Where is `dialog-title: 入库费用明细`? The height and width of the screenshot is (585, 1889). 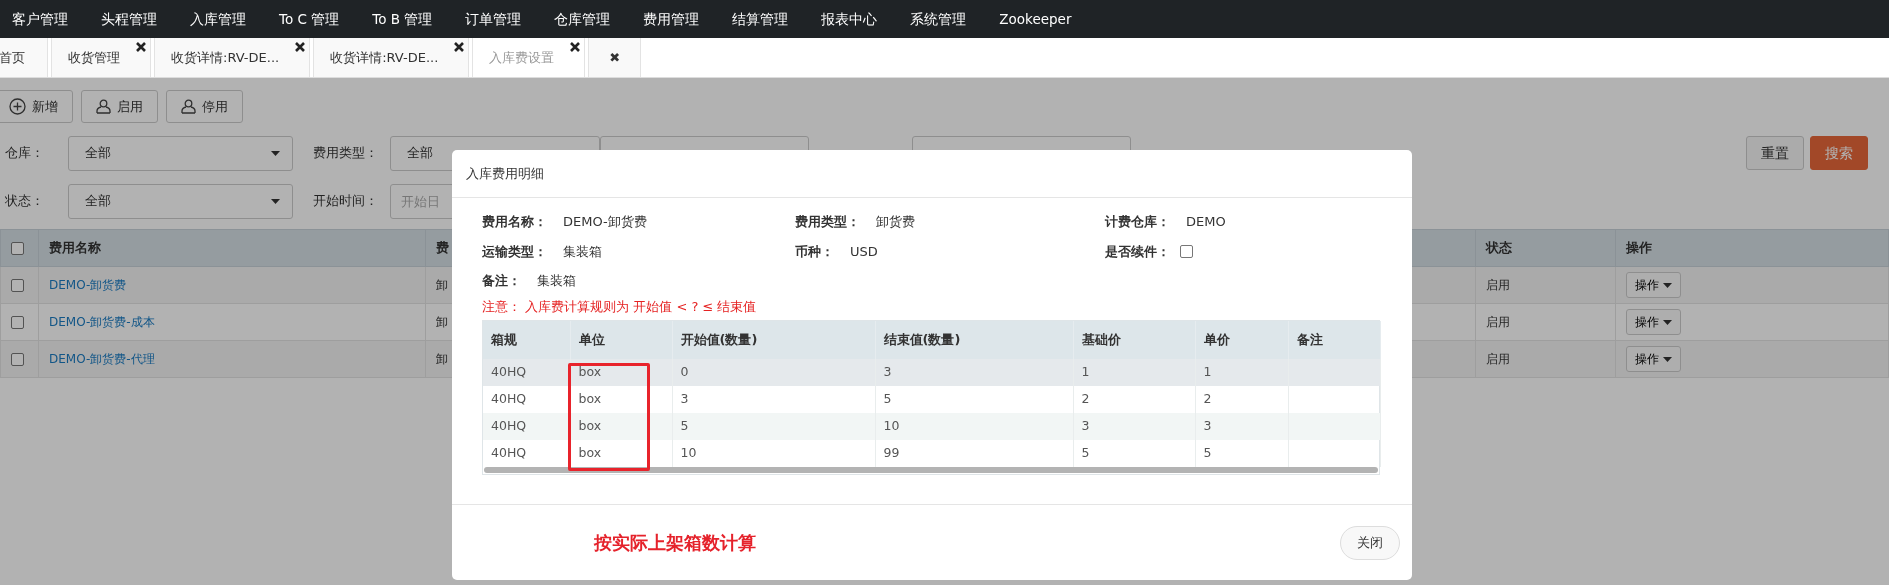 dialog-title: 入库费用明细 is located at coordinates (932, 174).